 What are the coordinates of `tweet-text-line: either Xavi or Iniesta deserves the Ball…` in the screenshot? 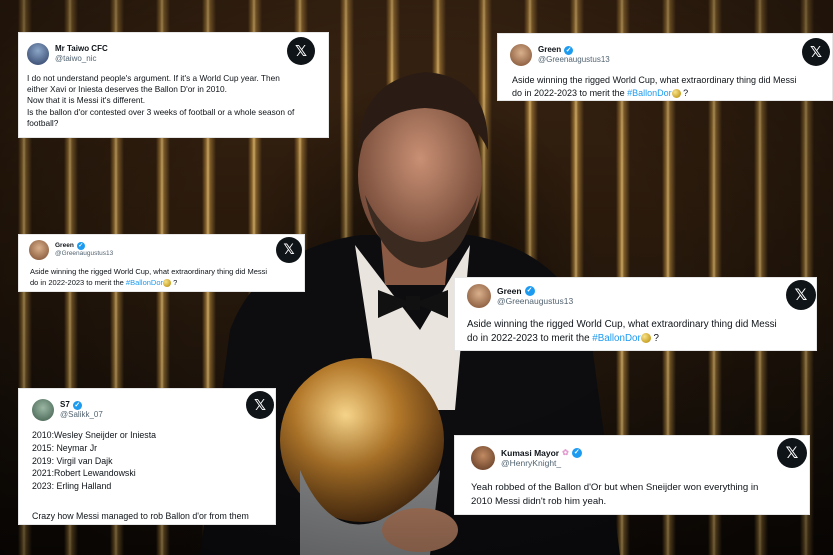 It's located at (127, 89).